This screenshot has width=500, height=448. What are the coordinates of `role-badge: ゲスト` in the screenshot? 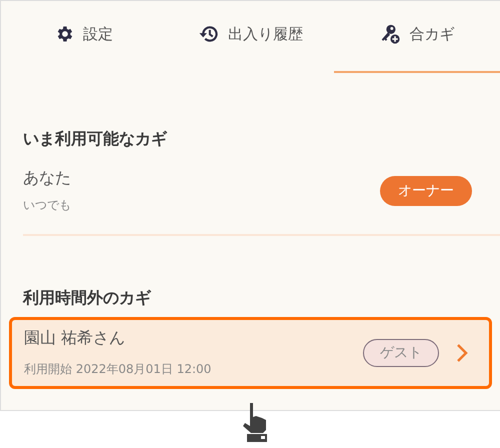 It's located at (401, 353).